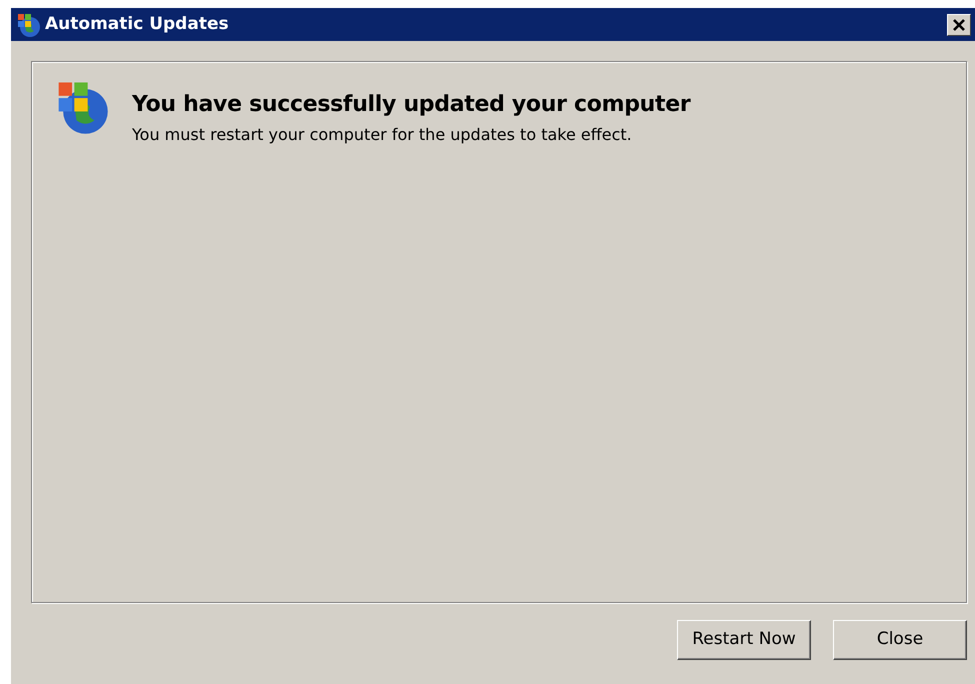 This screenshot has width=975, height=684. What do you see at coordinates (900, 640) in the screenshot?
I see `dialog-button: Close` at bounding box center [900, 640].